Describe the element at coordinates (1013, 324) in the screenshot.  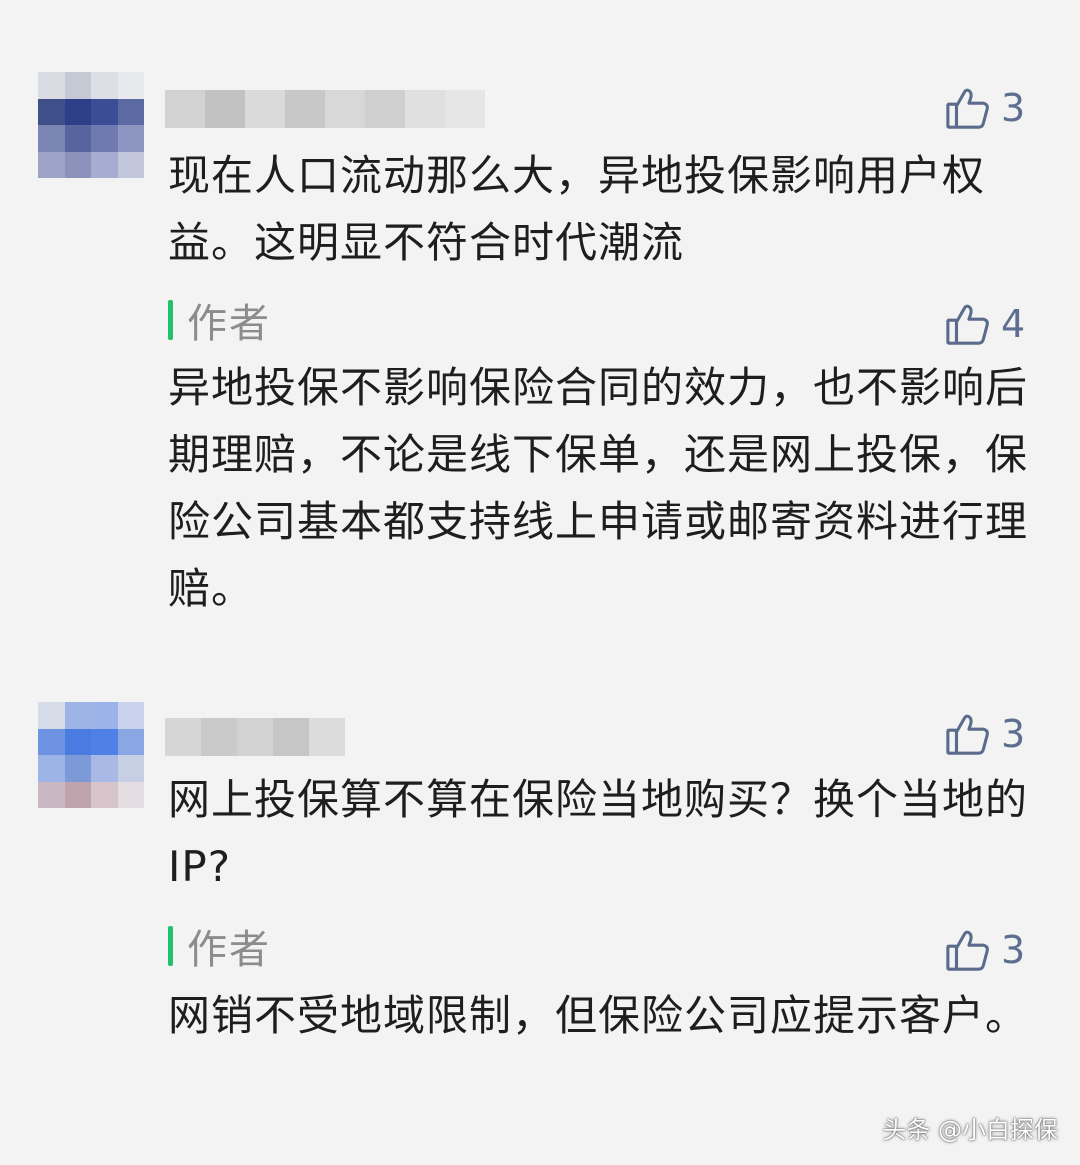
I see `like-count: 4` at that location.